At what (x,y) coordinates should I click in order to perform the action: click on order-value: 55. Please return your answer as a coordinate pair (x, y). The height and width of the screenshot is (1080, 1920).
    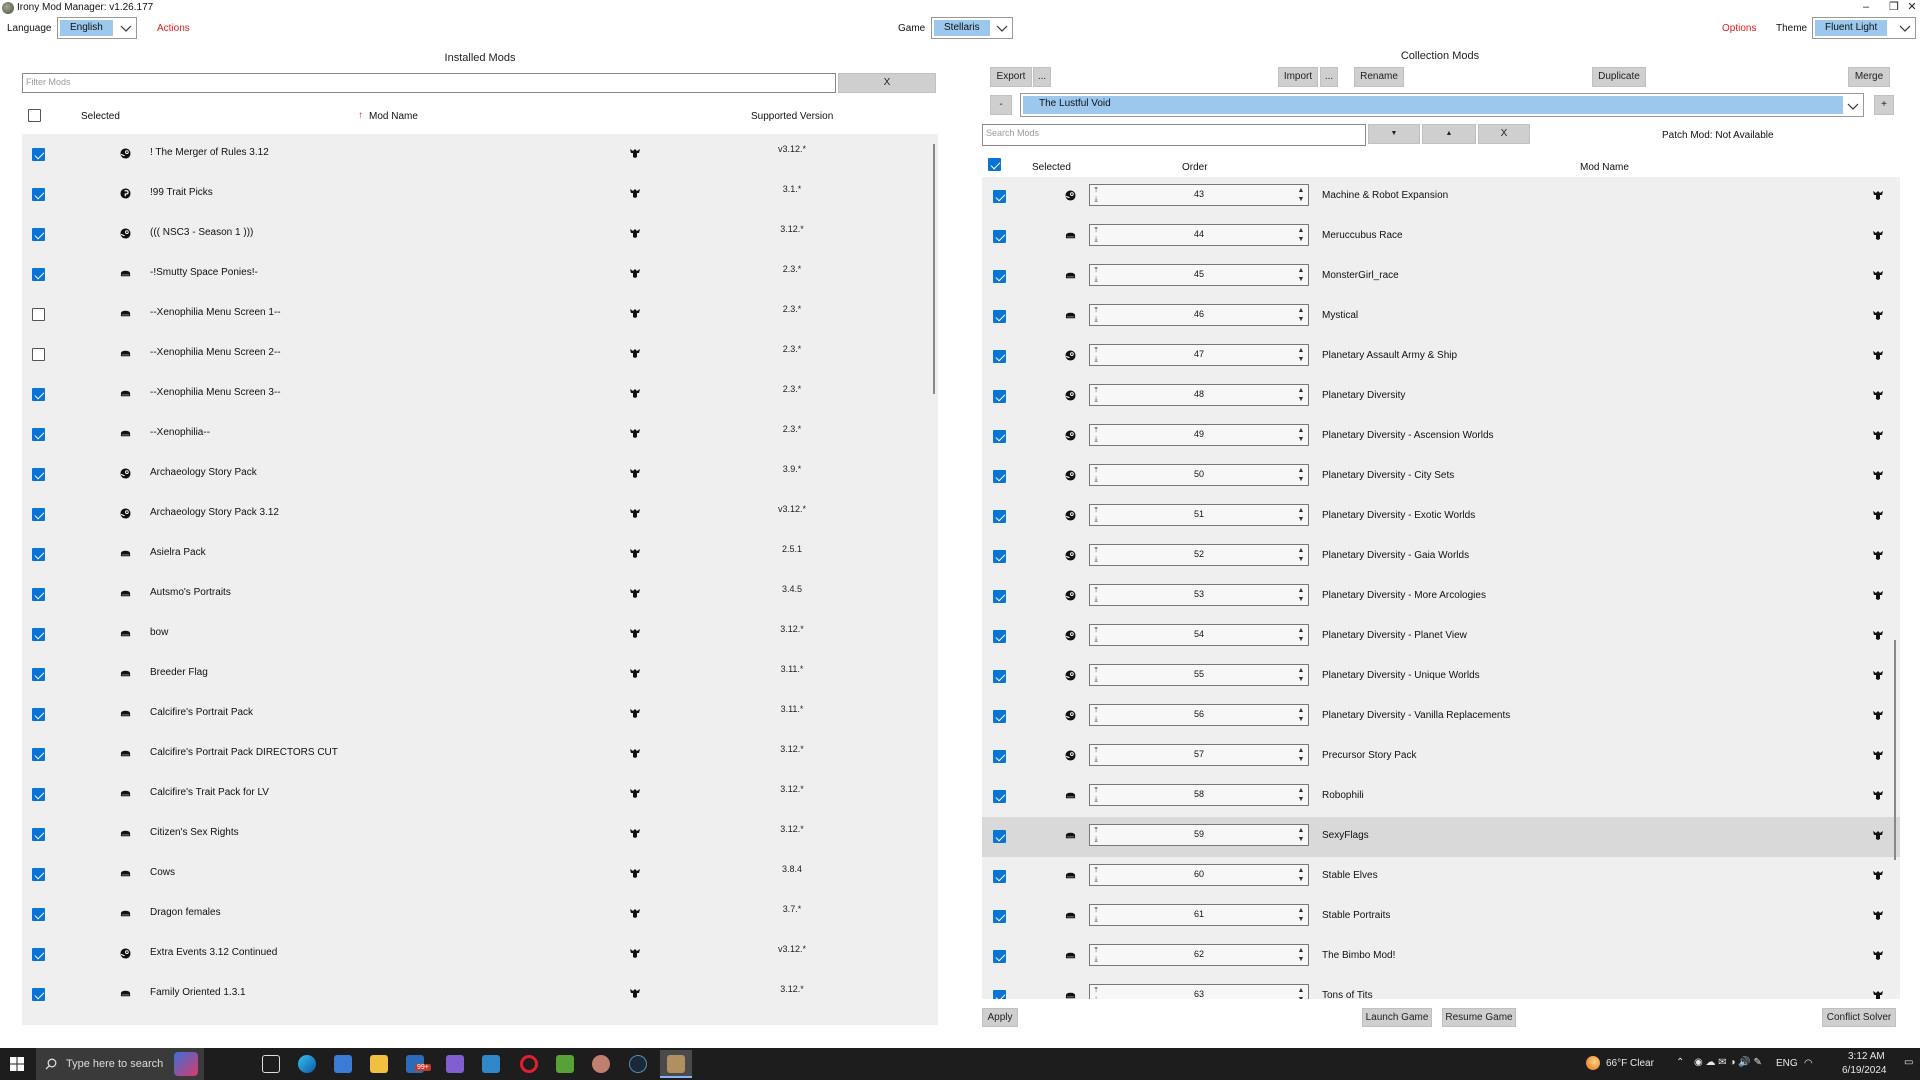
    Looking at the image, I should click on (1199, 674).